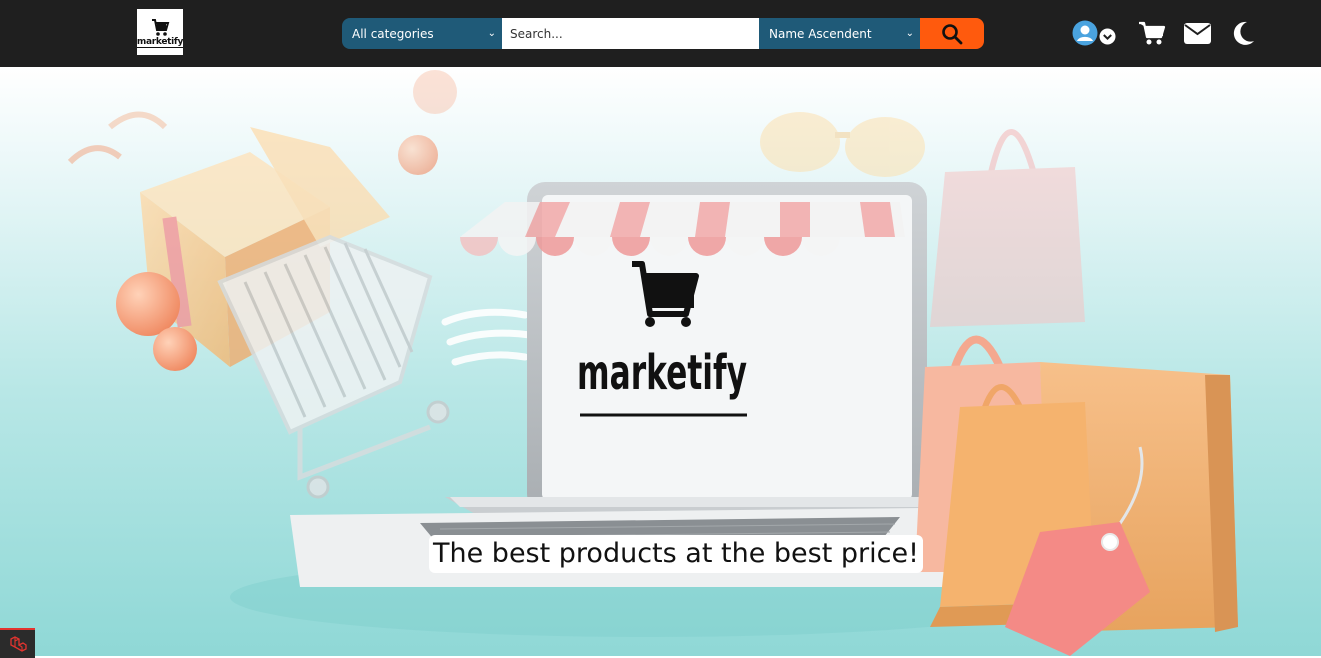 This screenshot has height=658, width=1321. I want to click on logo-cart-icon, so click(161, 27).